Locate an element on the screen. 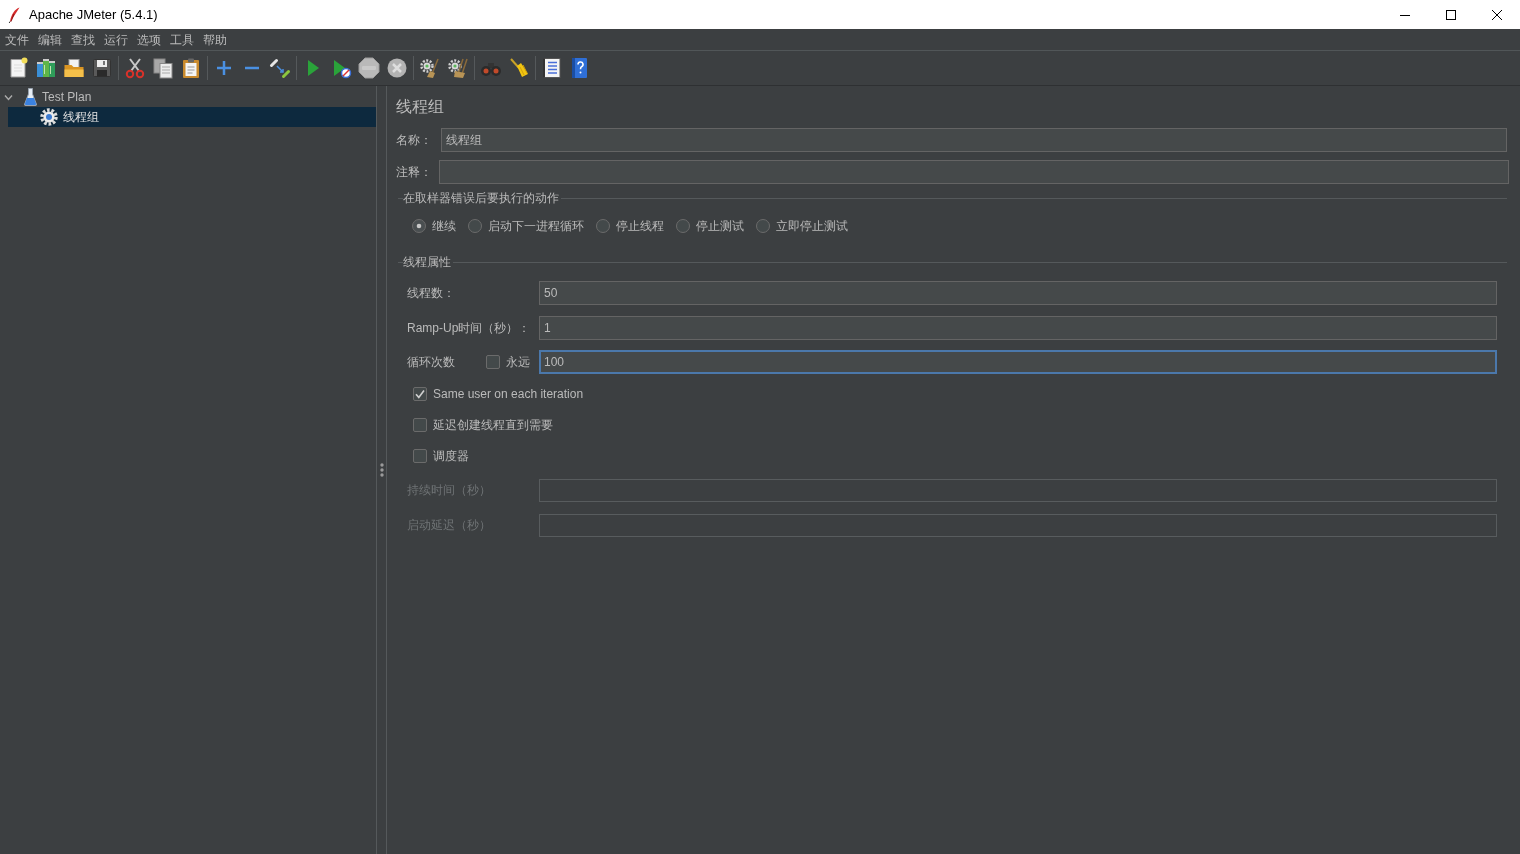 The width and height of the screenshot is (1520, 854). menu-item: 编辑 is located at coordinates (49, 39).